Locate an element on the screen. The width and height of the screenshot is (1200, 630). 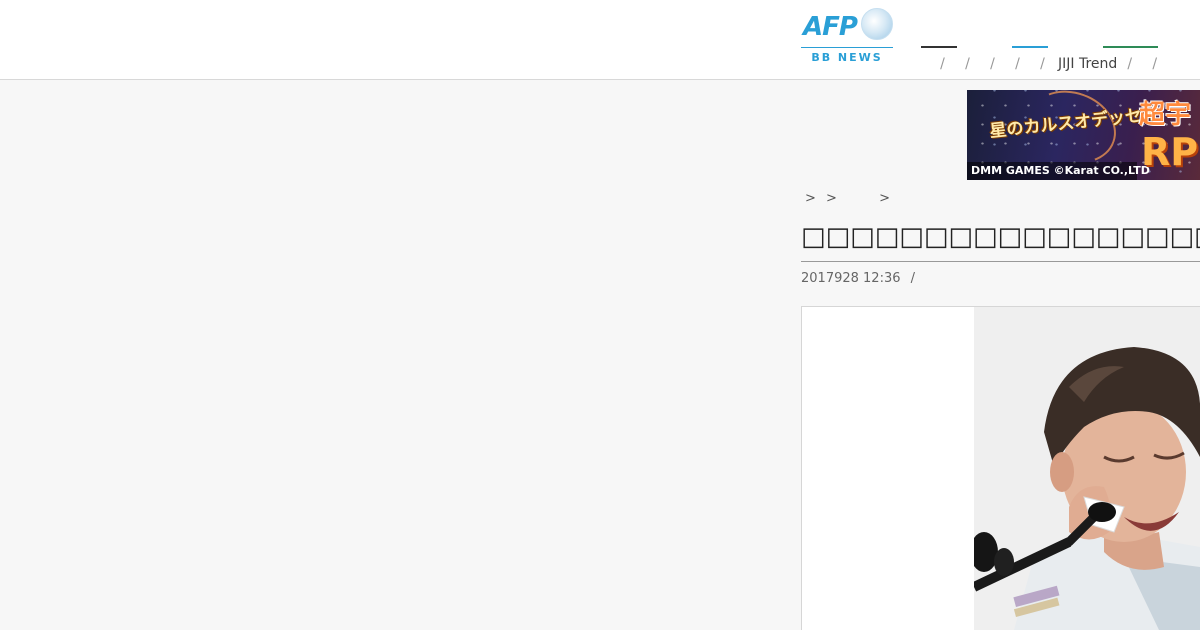
article-title: □□□□□□□□□□□□□□□□□□□□□□□□□□□□□□□□□□□□ is located at coordinates (1000, 237).